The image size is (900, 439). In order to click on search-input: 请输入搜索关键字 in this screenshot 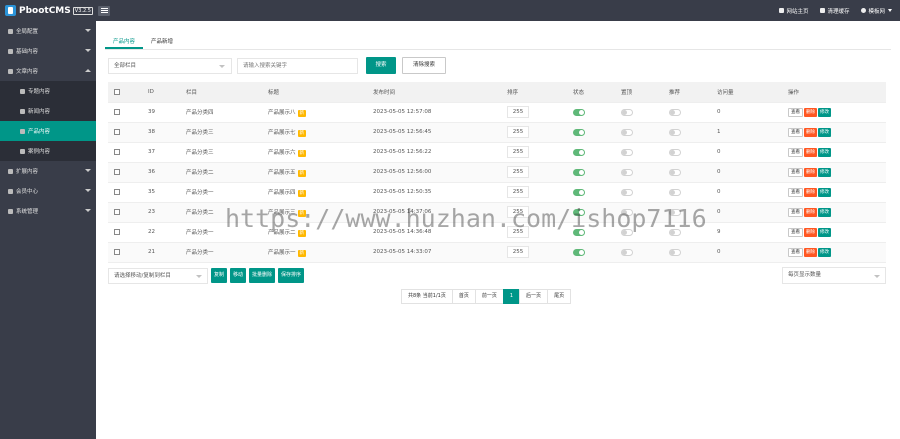, I will do `click(297, 65)`.